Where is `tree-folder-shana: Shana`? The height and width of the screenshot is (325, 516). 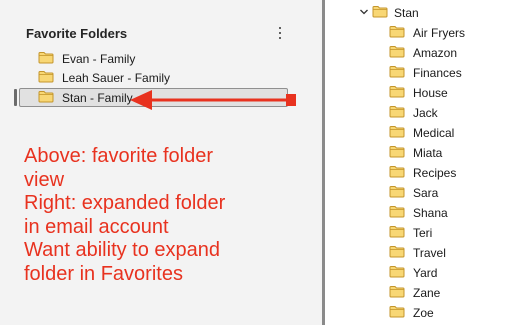
tree-folder-shana: Shana is located at coordinates (418, 212).